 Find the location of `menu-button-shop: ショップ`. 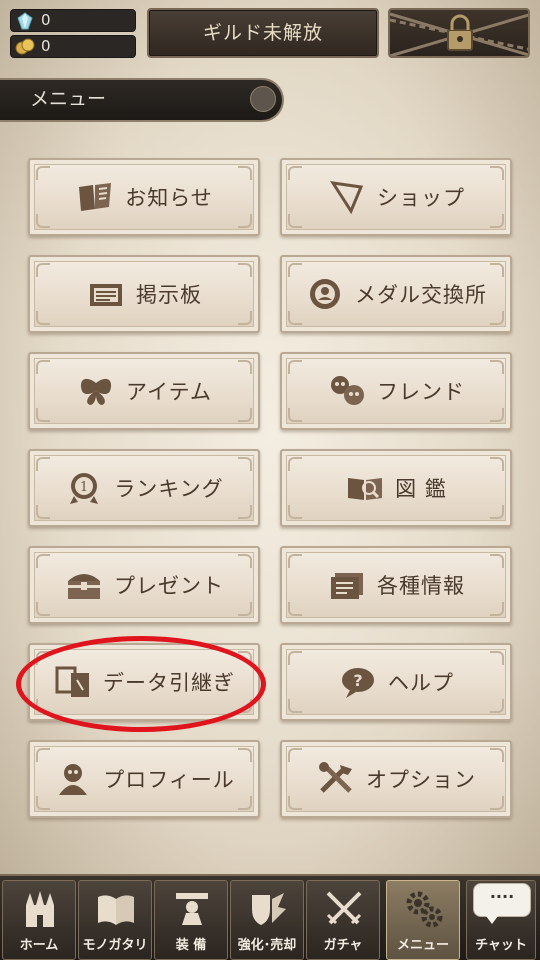

menu-button-shop: ショップ is located at coordinates (396, 197).